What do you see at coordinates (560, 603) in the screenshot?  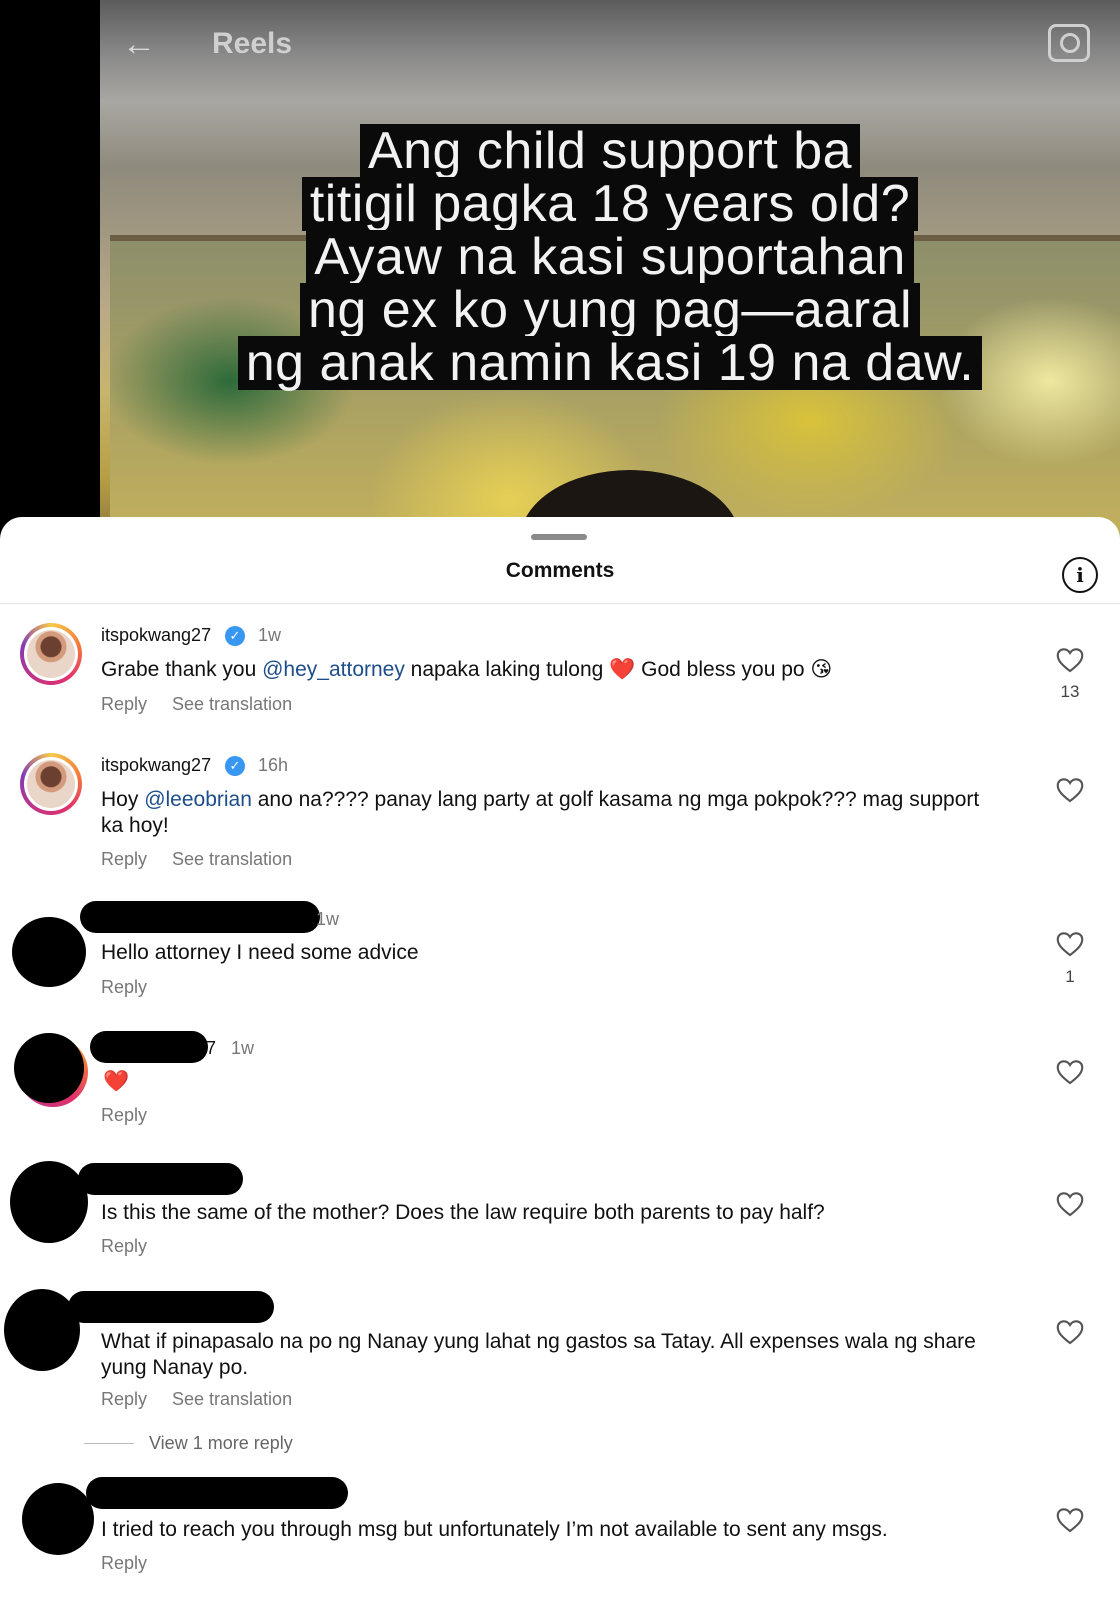 I see `header-divider` at bounding box center [560, 603].